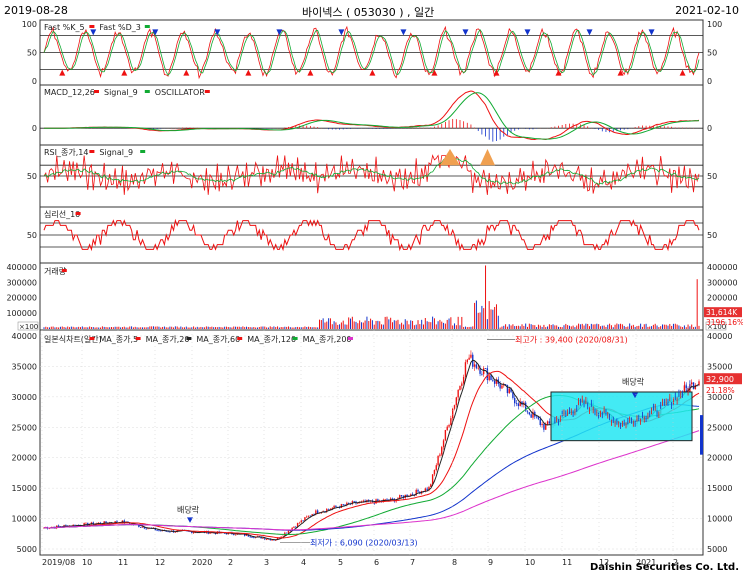  Describe the element at coordinates (24, 427) in the screenshot. I see `left-tick-label: 25000` at that location.